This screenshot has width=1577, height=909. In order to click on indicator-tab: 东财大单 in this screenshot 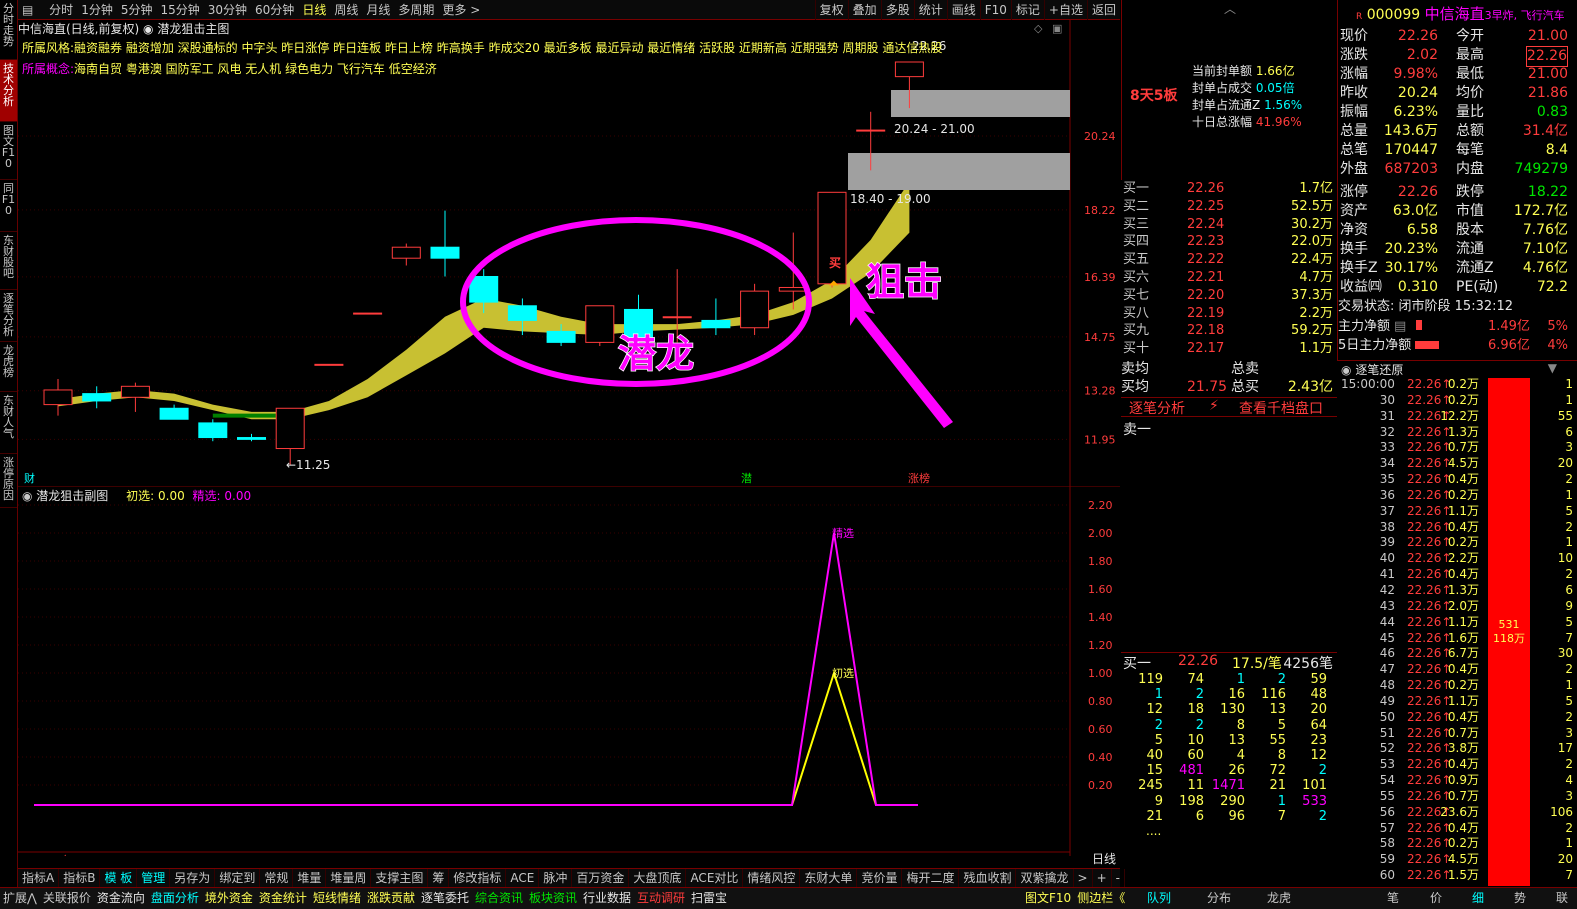, I will do `click(829, 878)`.